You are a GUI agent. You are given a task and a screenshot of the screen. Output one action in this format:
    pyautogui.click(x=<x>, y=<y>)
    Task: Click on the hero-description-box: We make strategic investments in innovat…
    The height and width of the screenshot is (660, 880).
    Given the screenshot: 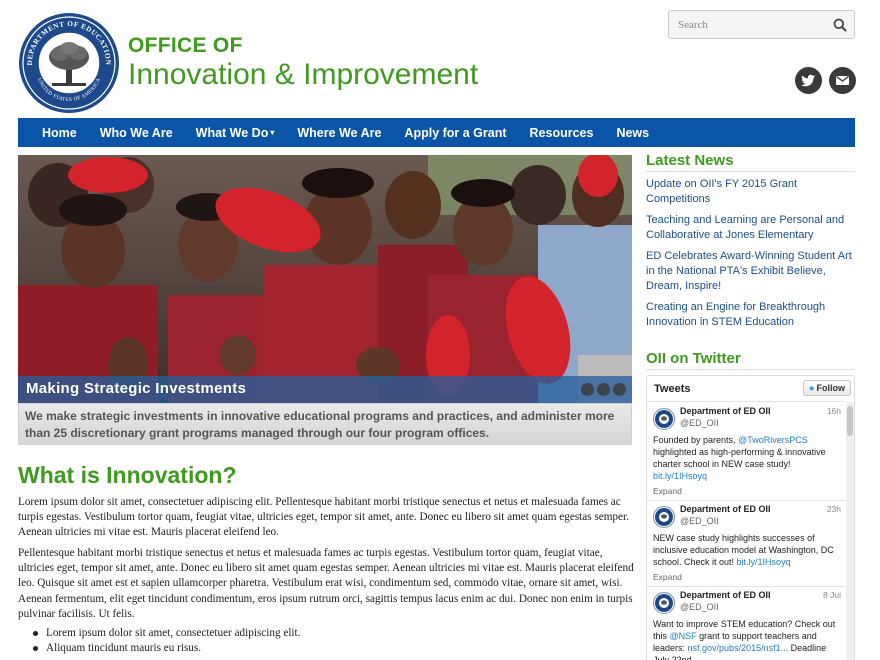 What is the action you would take?
    pyautogui.click(x=325, y=424)
    